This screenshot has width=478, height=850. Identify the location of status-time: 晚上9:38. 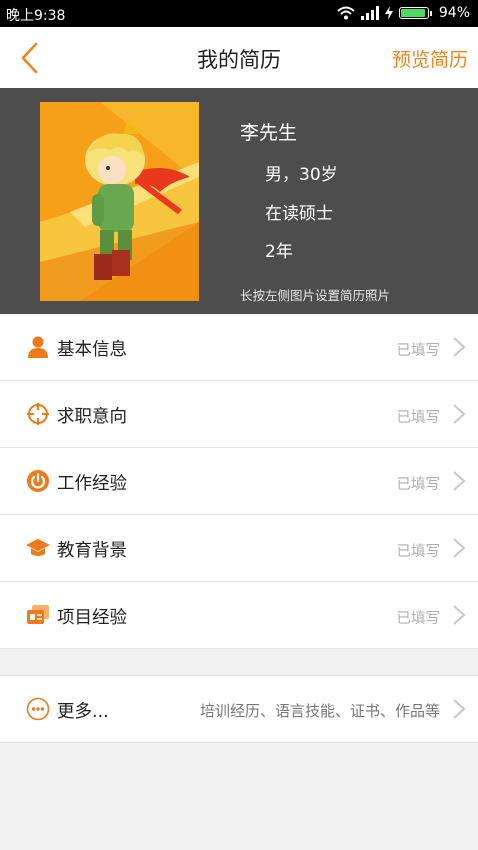
(36, 16).